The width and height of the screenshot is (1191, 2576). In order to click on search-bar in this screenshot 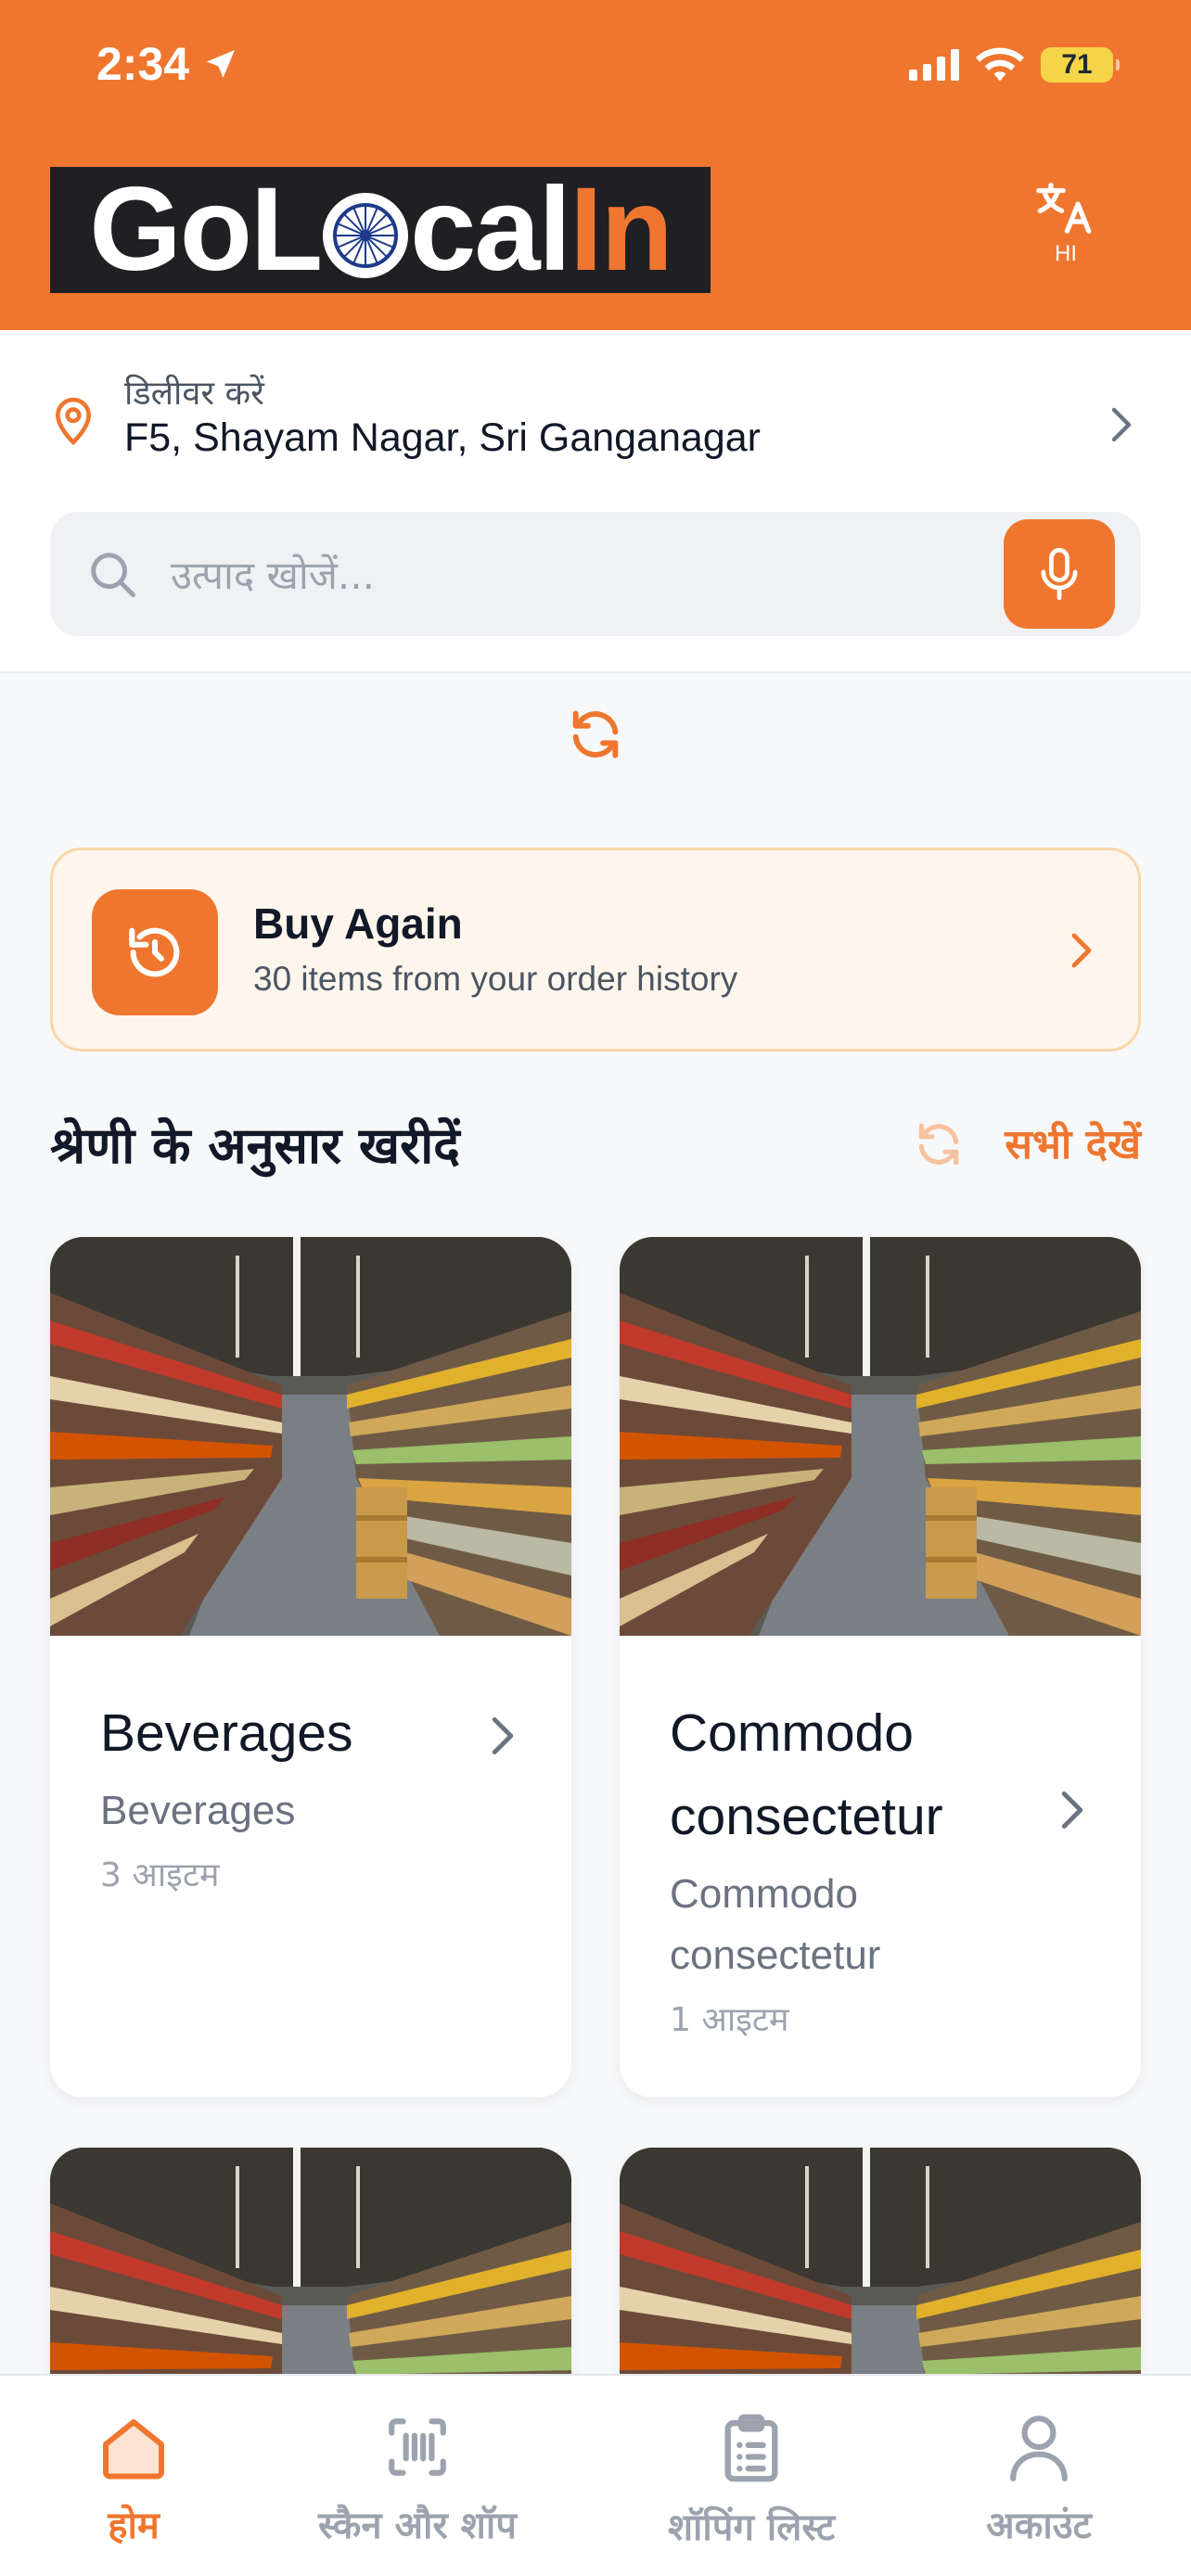, I will do `click(595, 574)`.